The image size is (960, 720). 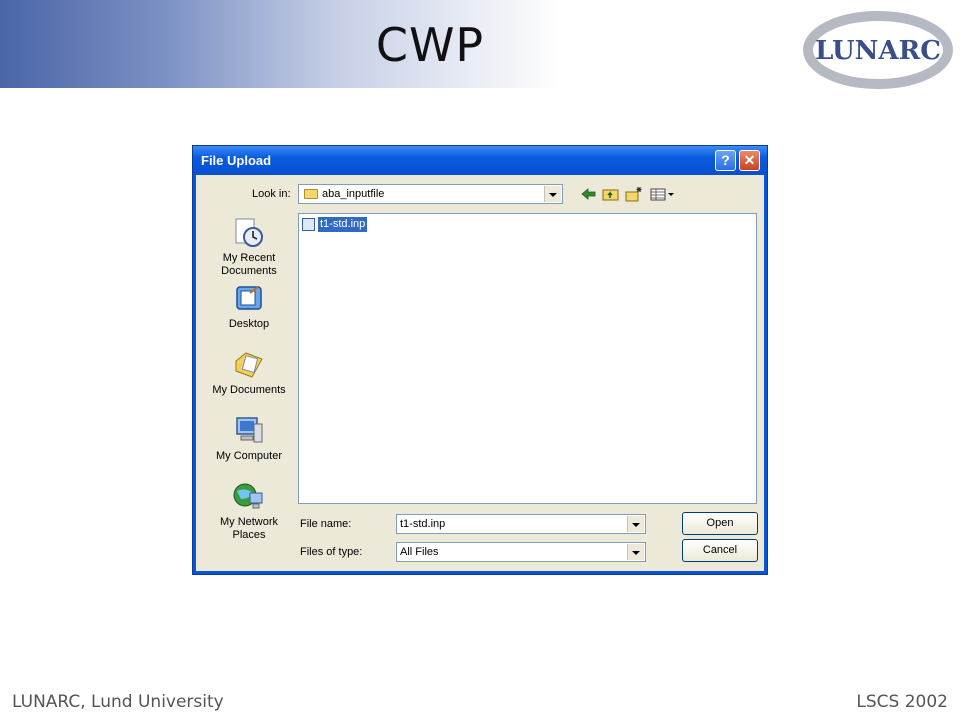 What do you see at coordinates (118, 702) in the screenshot?
I see `footer-left: LUNARC, Lund University` at bounding box center [118, 702].